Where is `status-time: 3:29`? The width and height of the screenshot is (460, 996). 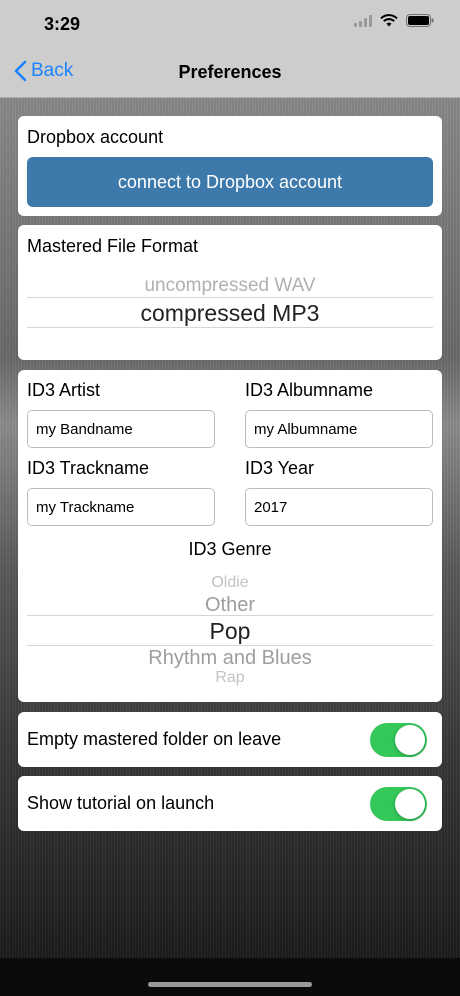 status-time: 3:29 is located at coordinates (62, 24).